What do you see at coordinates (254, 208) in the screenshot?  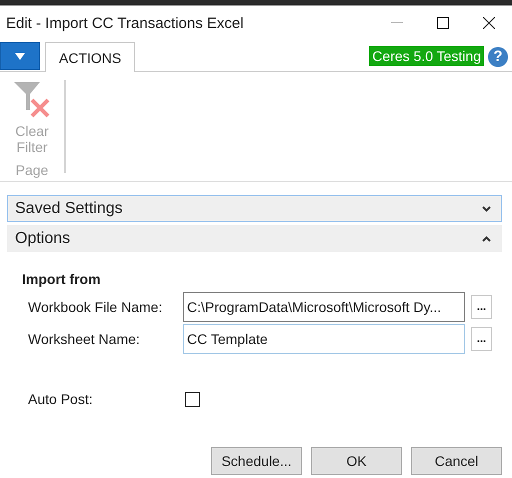 I see `section-header: Saved Settings` at bounding box center [254, 208].